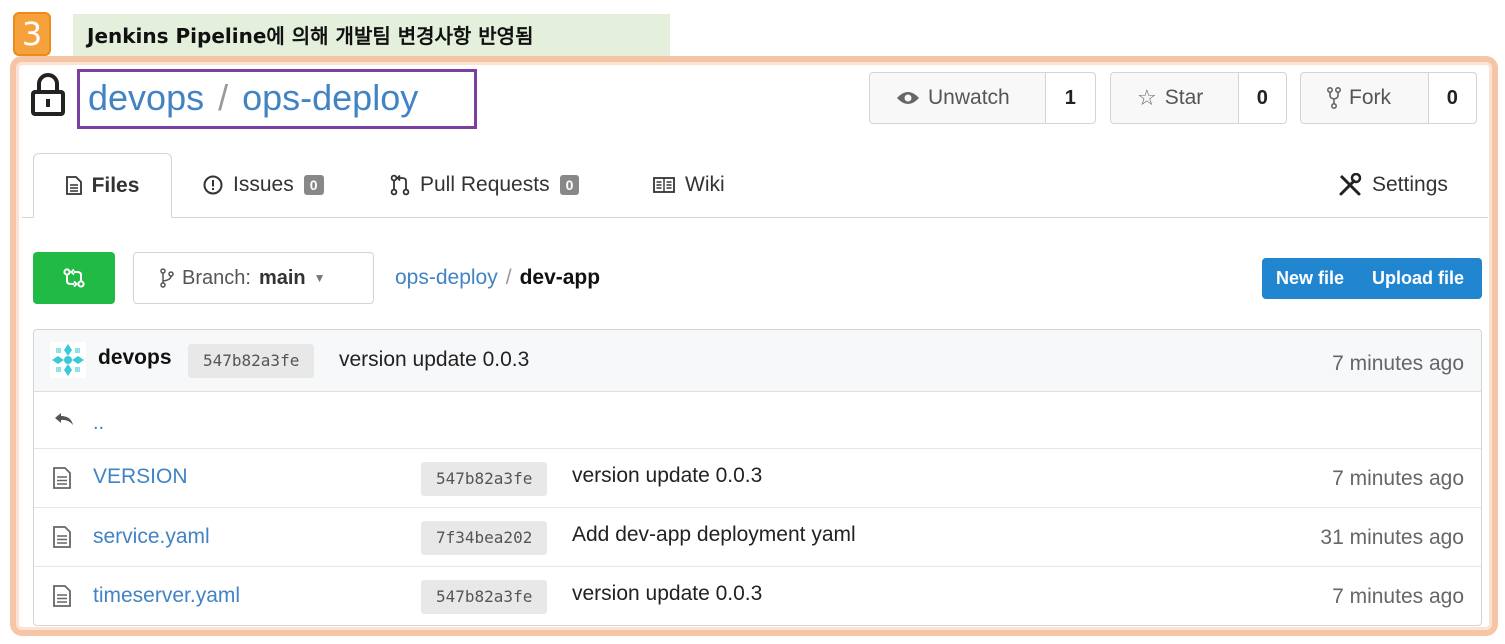 The width and height of the screenshot is (1505, 644). What do you see at coordinates (1410, 184) in the screenshot?
I see `tab-settings-label: Settings` at bounding box center [1410, 184].